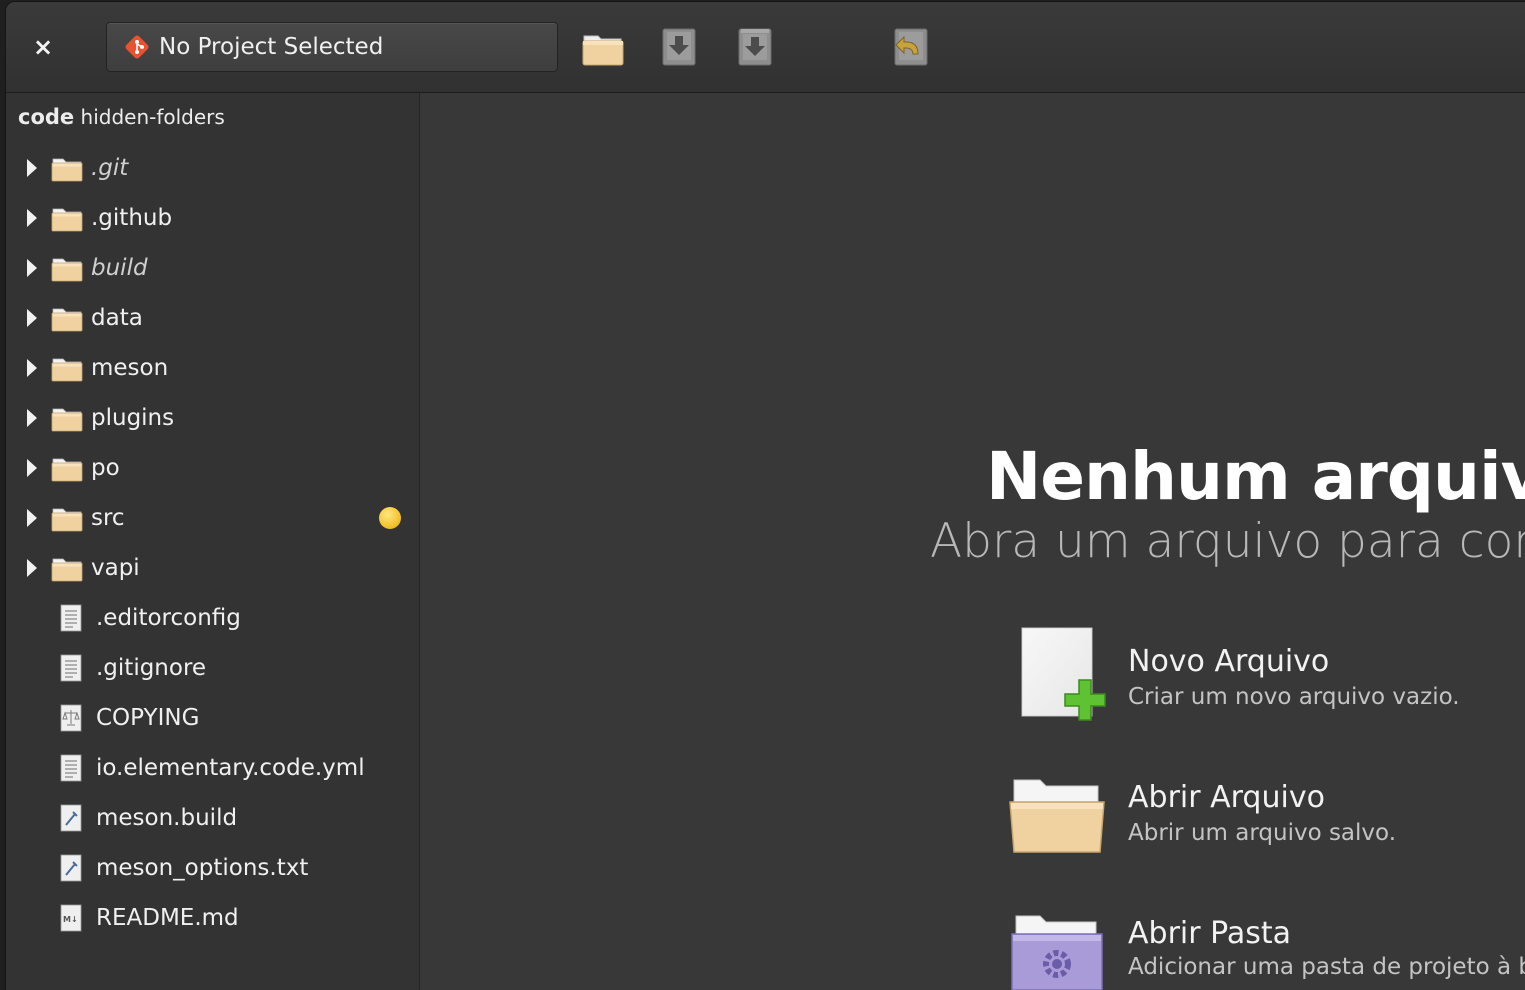 The width and height of the screenshot is (1525, 990). Describe the element at coordinates (115, 568) in the screenshot. I see `tree-item-label: vapi` at that location.